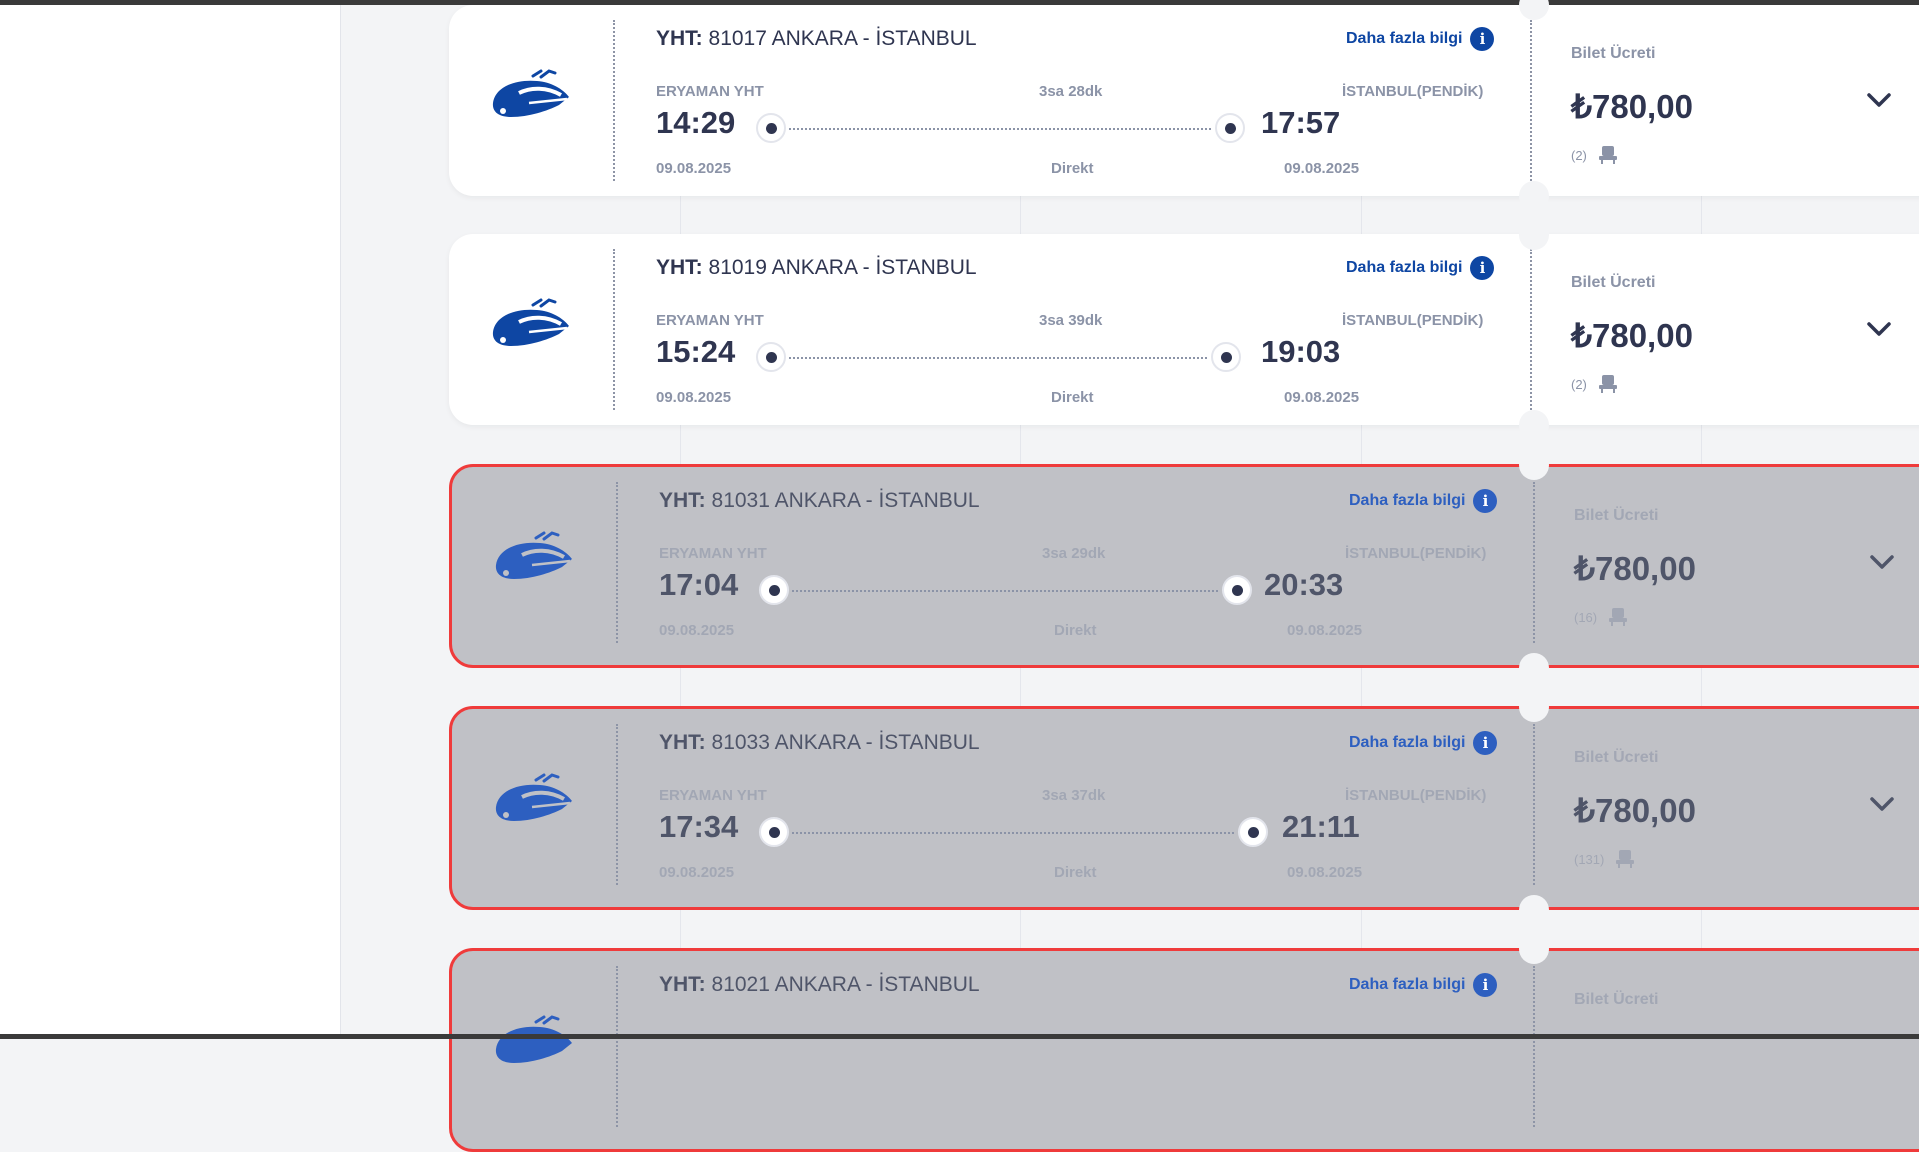  Describe the element at coordinates (819, 984) in the screenshot. I see `train-title: YHT: 81021 ANKARA - İSTANBUL` at that location.